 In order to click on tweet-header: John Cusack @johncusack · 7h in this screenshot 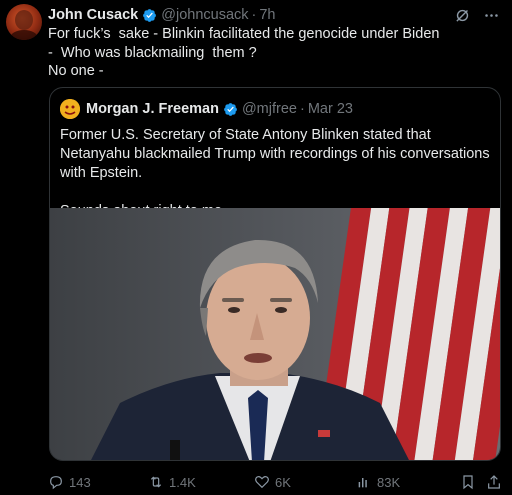, I will do `click(275, 15)`.